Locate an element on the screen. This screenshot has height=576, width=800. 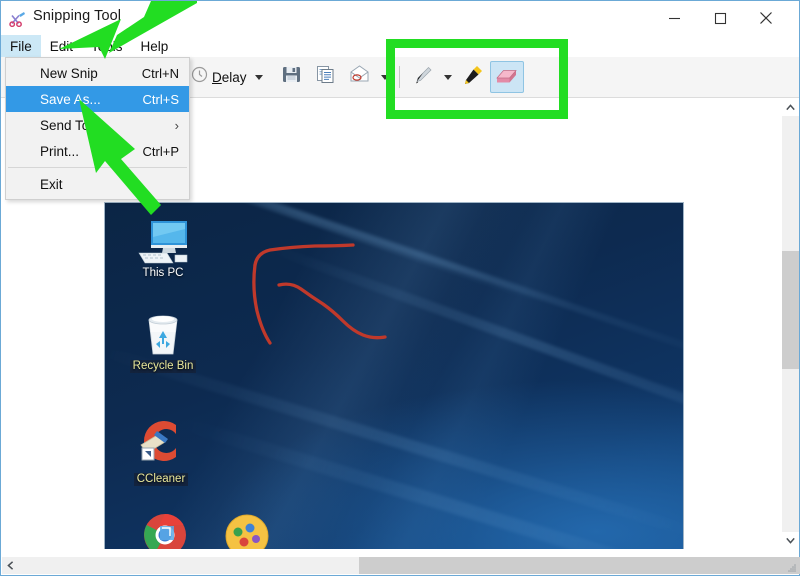
menu-separator is located at coordinates (97, 167).